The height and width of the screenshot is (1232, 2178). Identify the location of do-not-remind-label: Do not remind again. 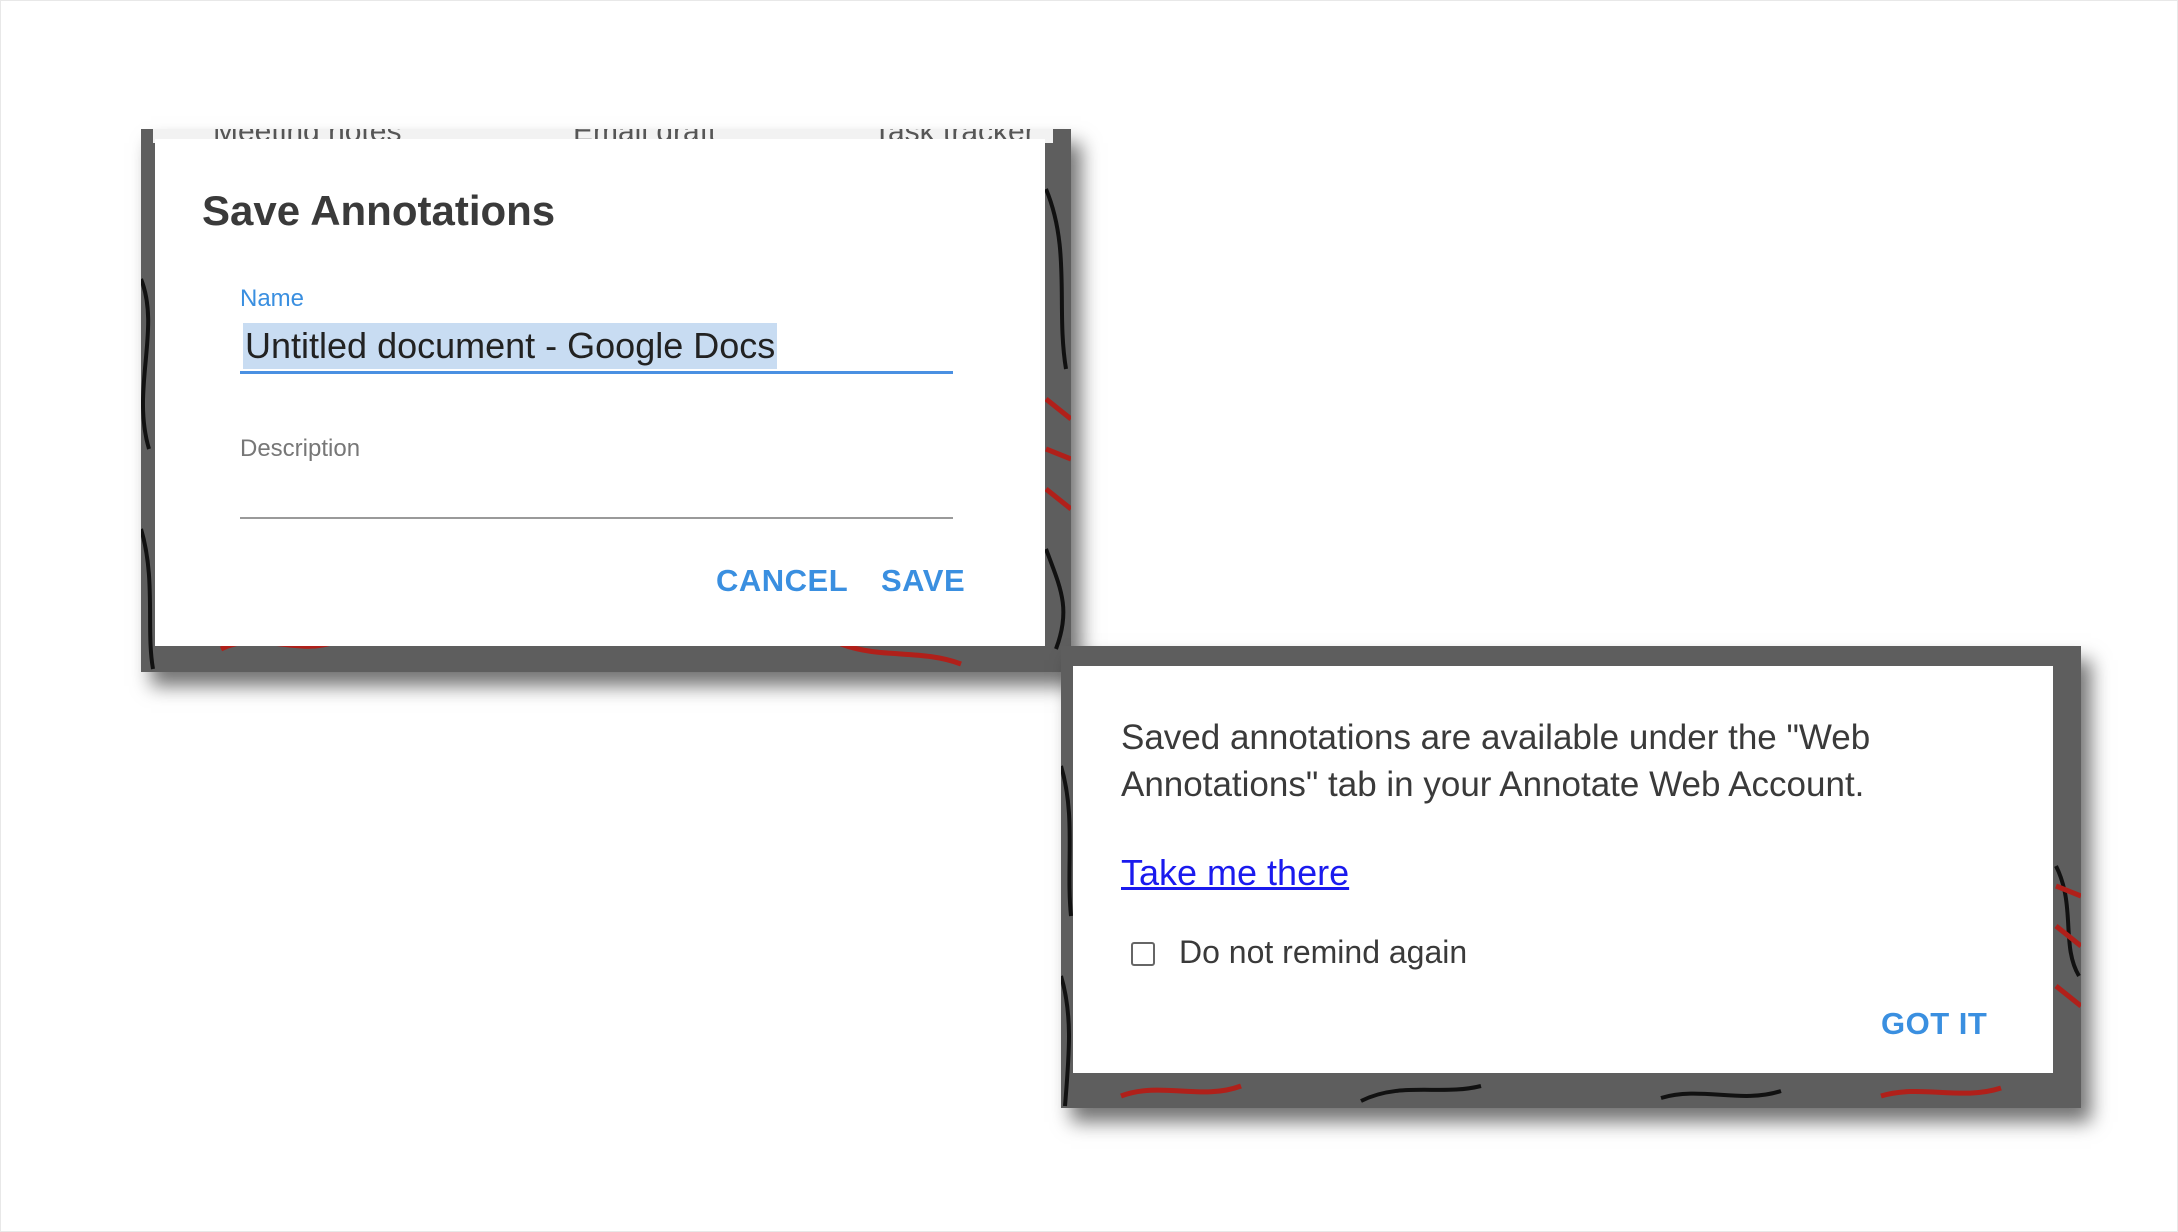
(1323, 952).